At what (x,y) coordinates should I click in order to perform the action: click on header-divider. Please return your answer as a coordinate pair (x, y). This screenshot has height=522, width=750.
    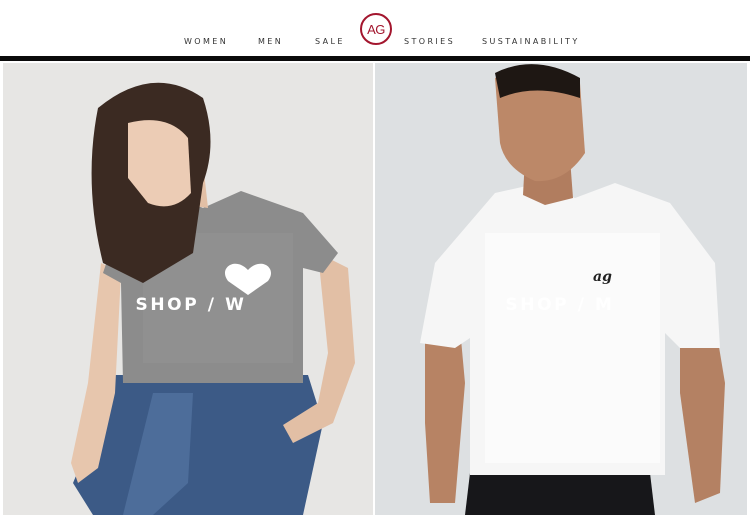
    Looking at the image, I should click on (375, 58).